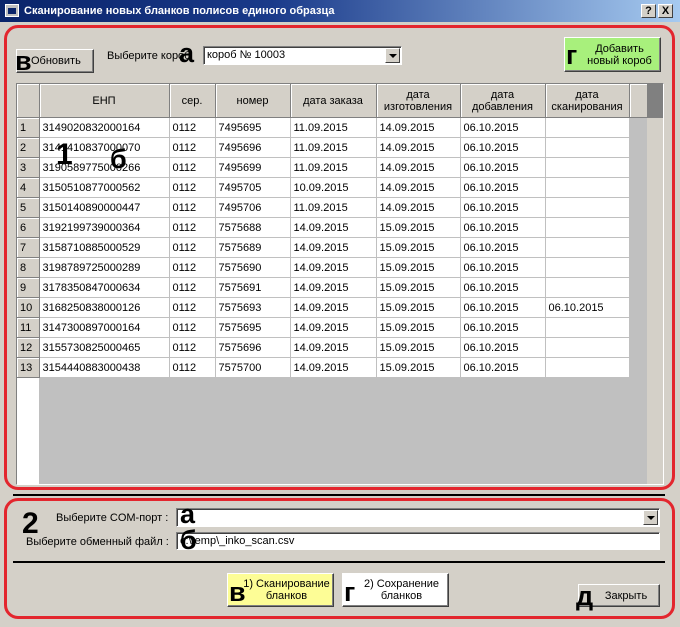 This screenshot has width=680, height=627. I want to click on cell-number: 7575690, so click(253, 267).